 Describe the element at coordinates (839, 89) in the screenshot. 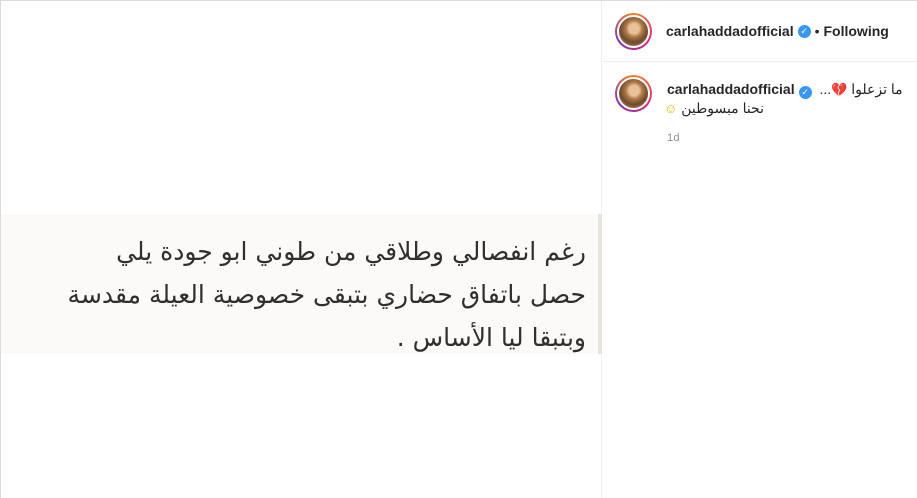

I see `broken-heart-icon: 💔` at that location.